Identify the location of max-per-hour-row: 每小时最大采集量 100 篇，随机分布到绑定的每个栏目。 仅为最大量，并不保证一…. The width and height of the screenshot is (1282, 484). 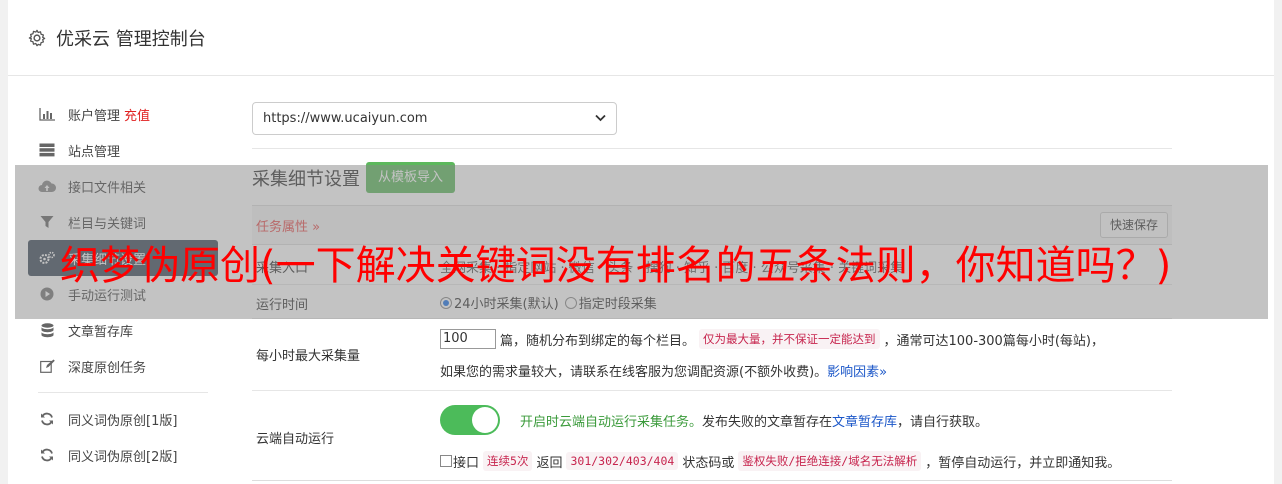
(712, 355).